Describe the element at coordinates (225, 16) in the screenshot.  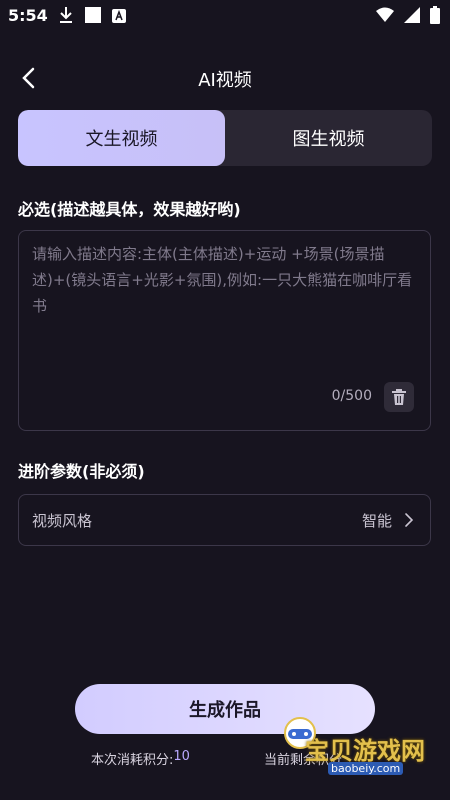
I see `status-bar: 5:54` at that location.